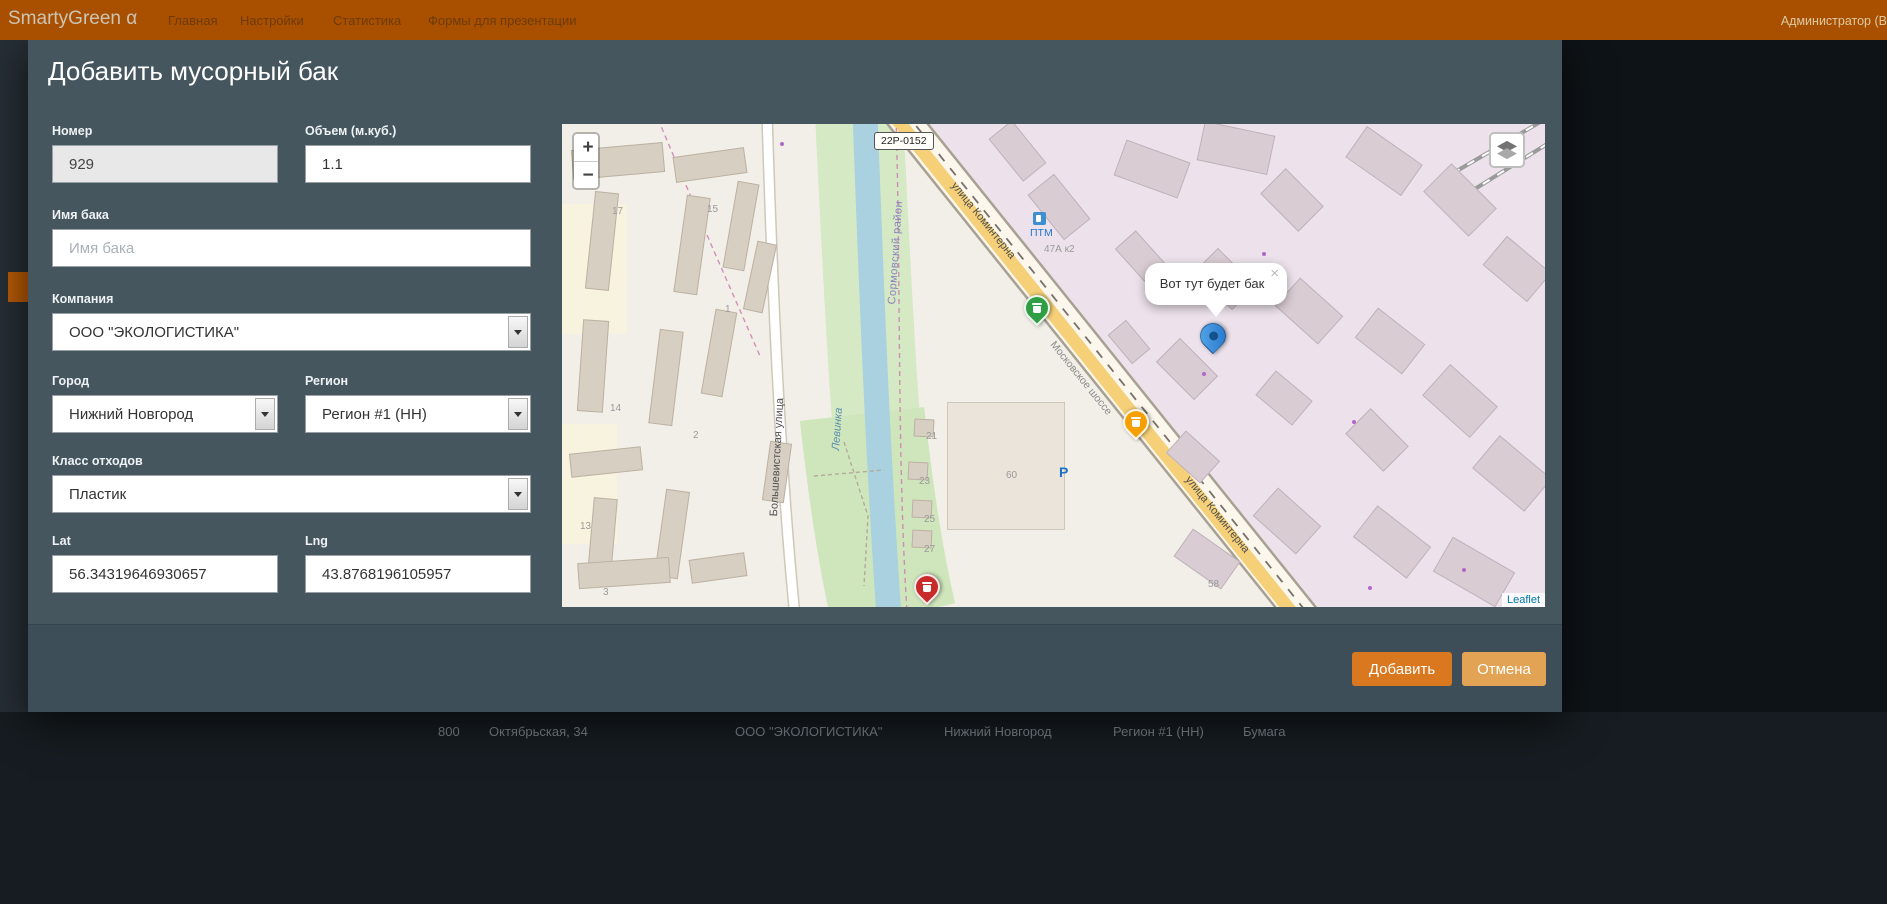 The width and height of the screenshot is (1887, 904). What do you see at coordinates (193, 71) in the screenshot?
I see `modal-title: Добавить мусорный бак` at bounding box center [193, 71].